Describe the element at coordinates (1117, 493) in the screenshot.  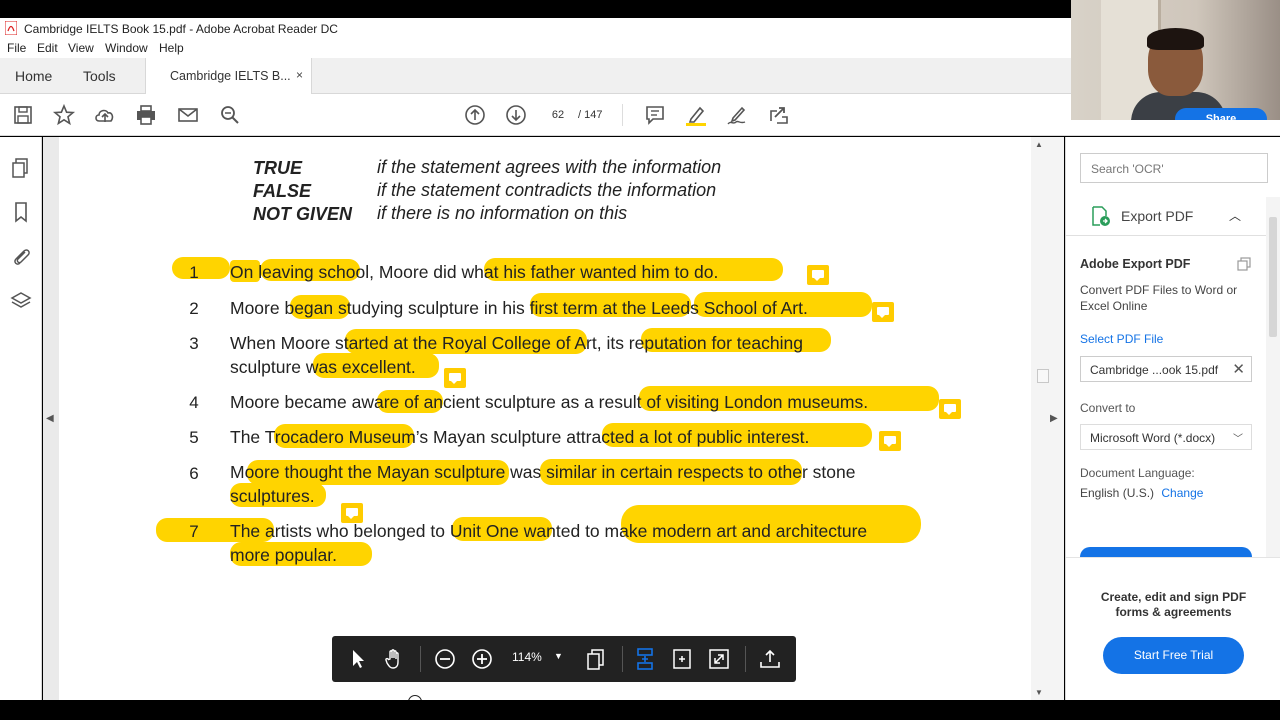
I see `document-language-value: English (U.S.)` at that location.